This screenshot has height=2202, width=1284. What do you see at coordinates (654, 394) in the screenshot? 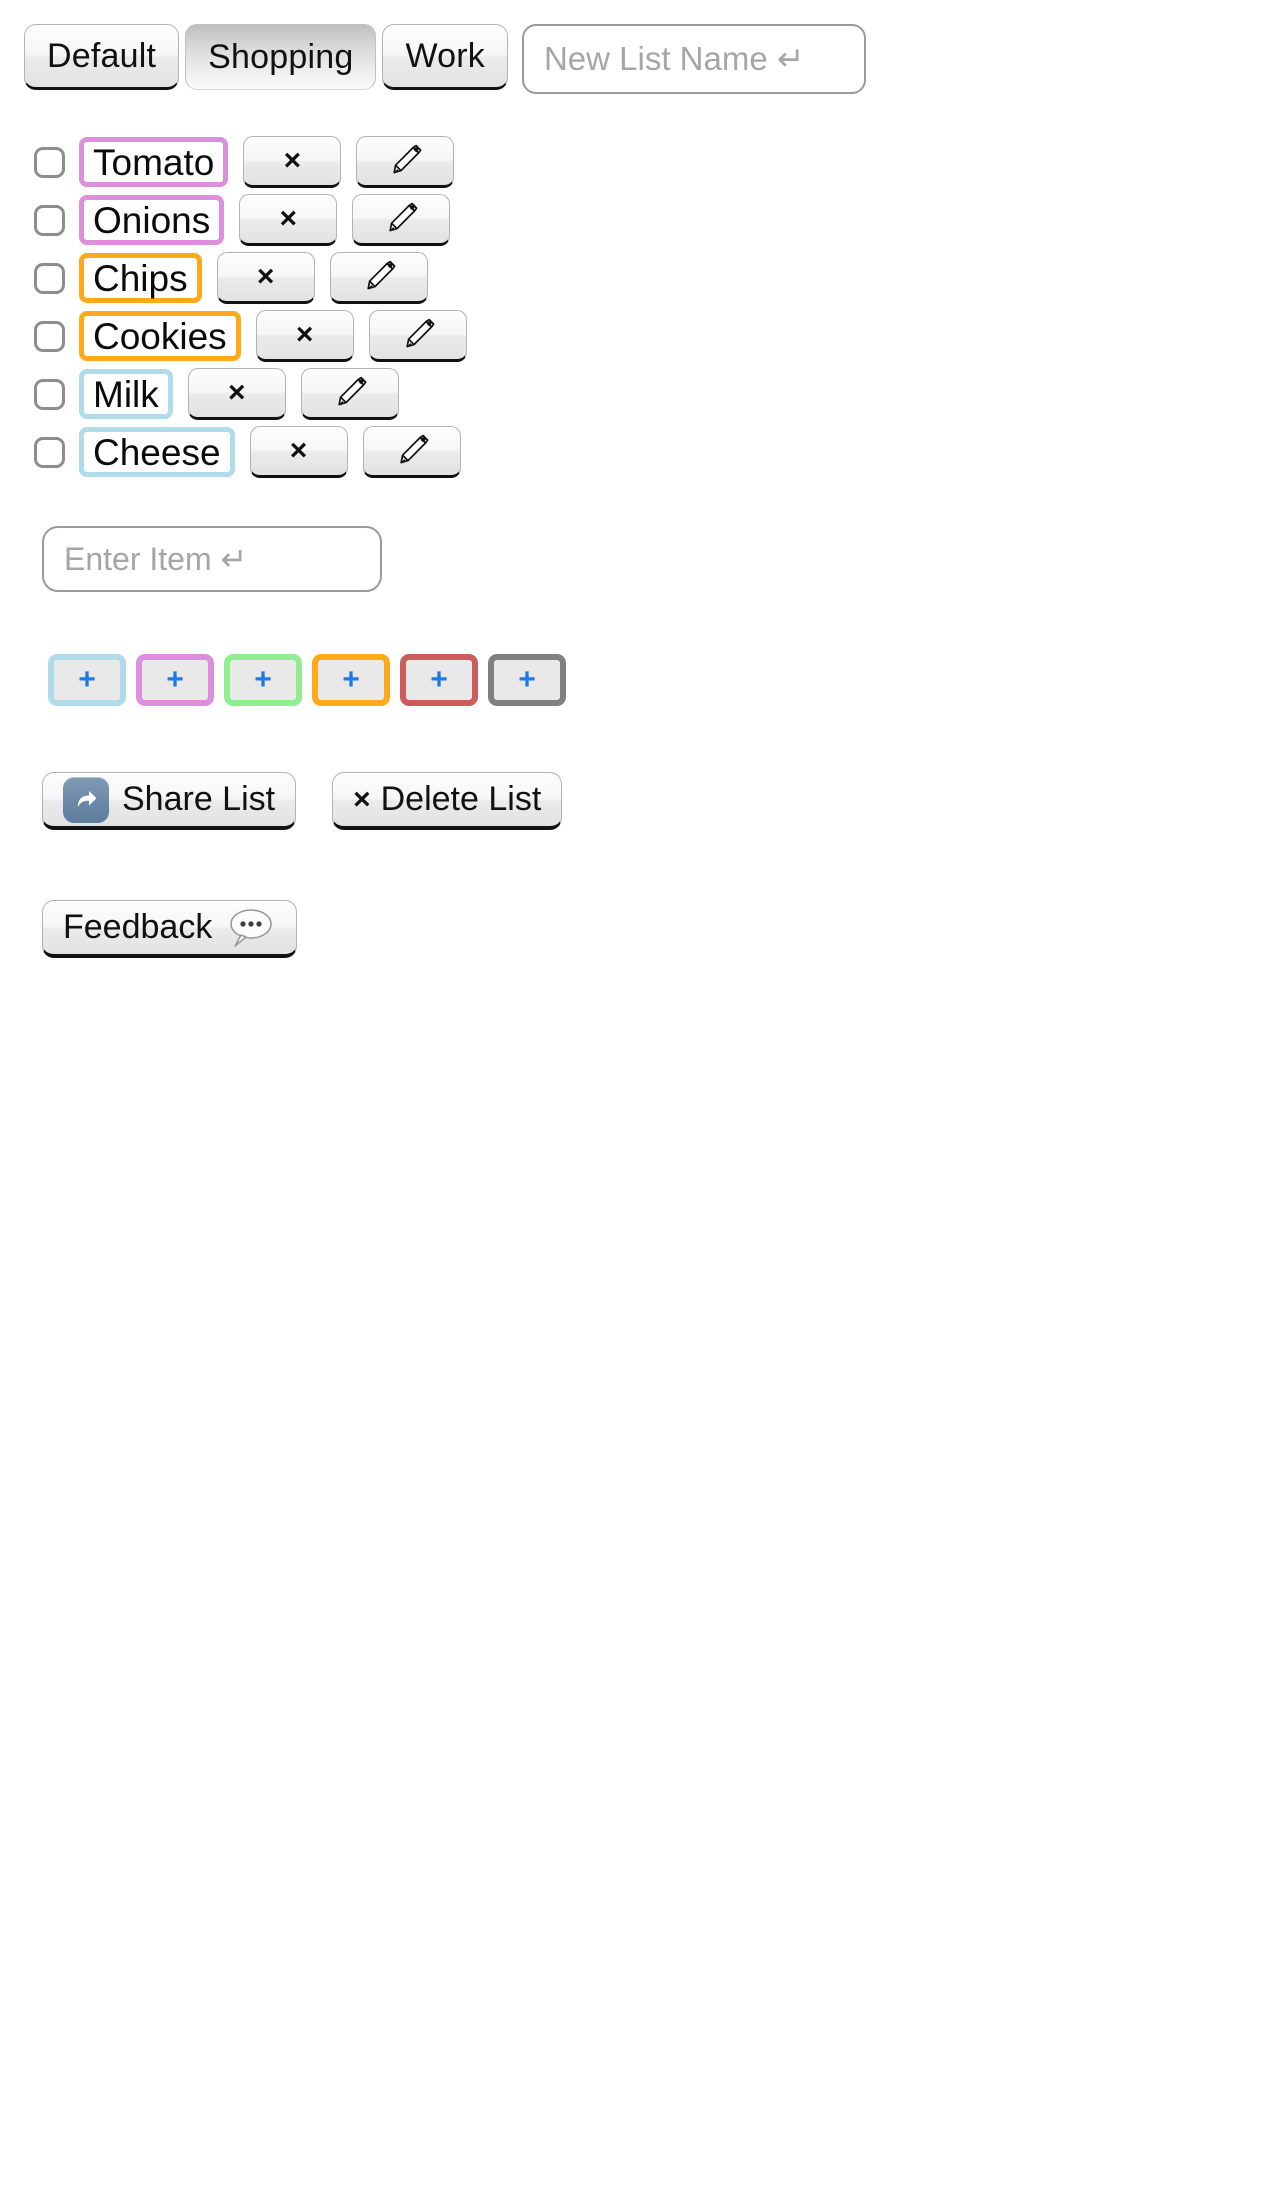
I see `item-row: Milk ×` at bounding box center [654, 394].